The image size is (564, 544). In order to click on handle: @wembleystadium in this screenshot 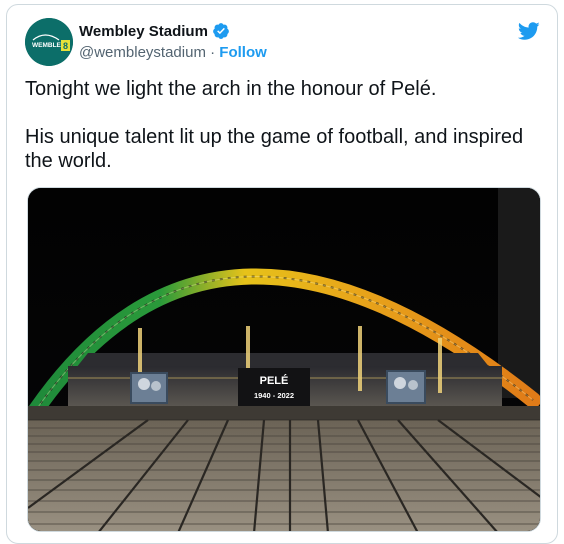, I will do `click(142, 52)`.